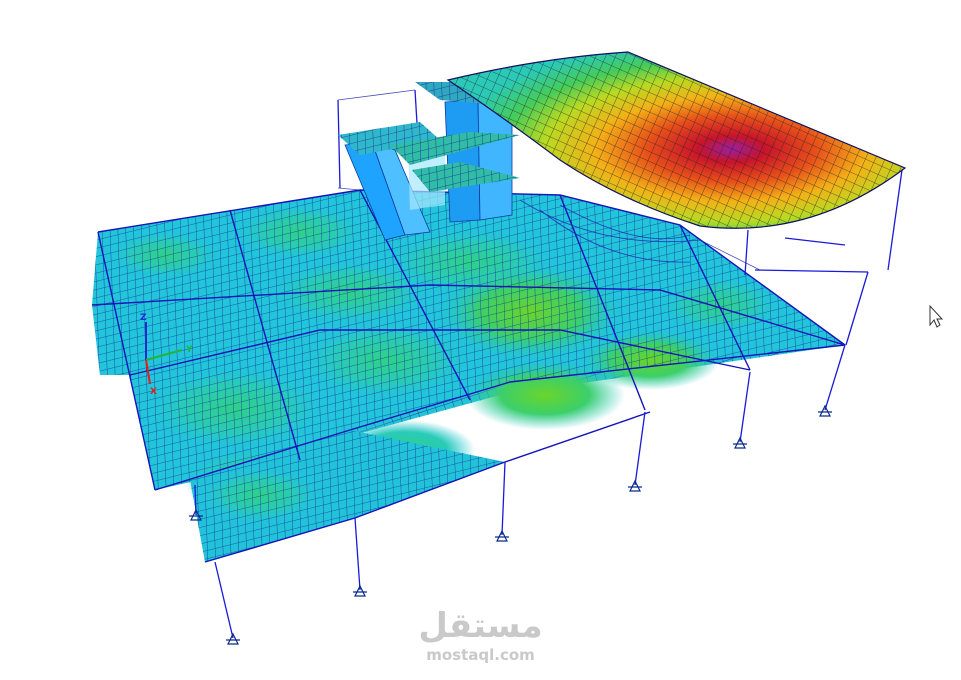  What do you see at coordinates (480, 655) in the screenshot?
I see `watermark-latin: mostaql.com` at bounding box center [480, 655].